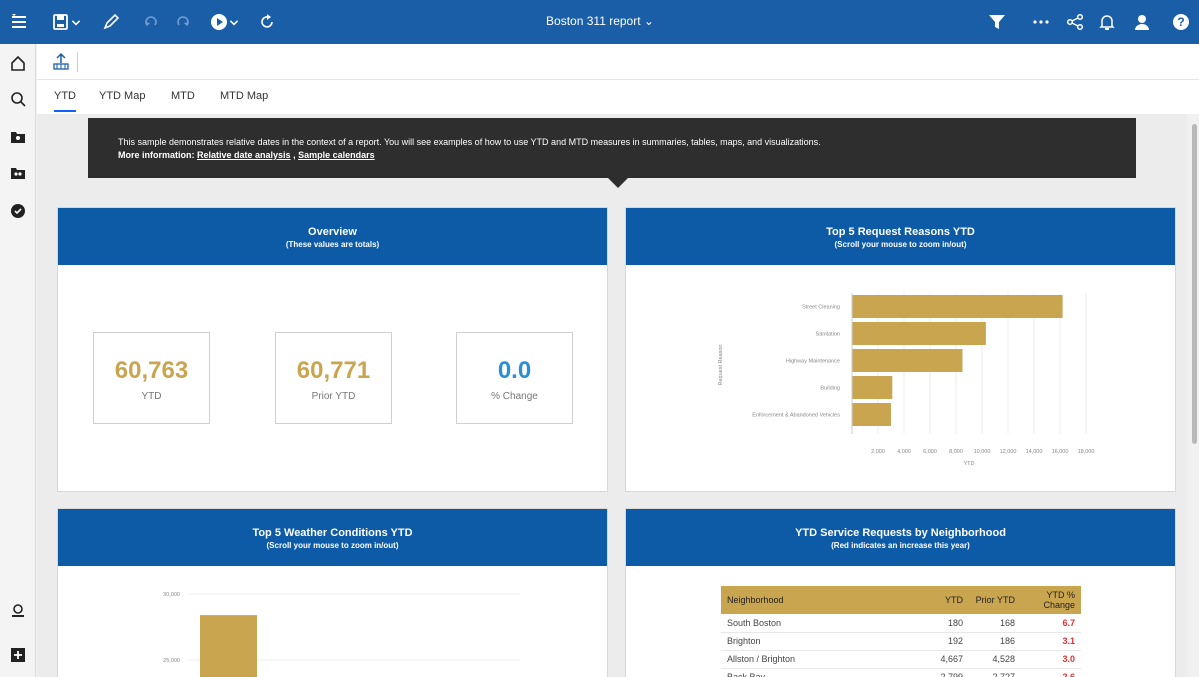 This screenshot has height=677, width=1199. I want to click on x-tick-label: 14,000, so click(1034, 452).